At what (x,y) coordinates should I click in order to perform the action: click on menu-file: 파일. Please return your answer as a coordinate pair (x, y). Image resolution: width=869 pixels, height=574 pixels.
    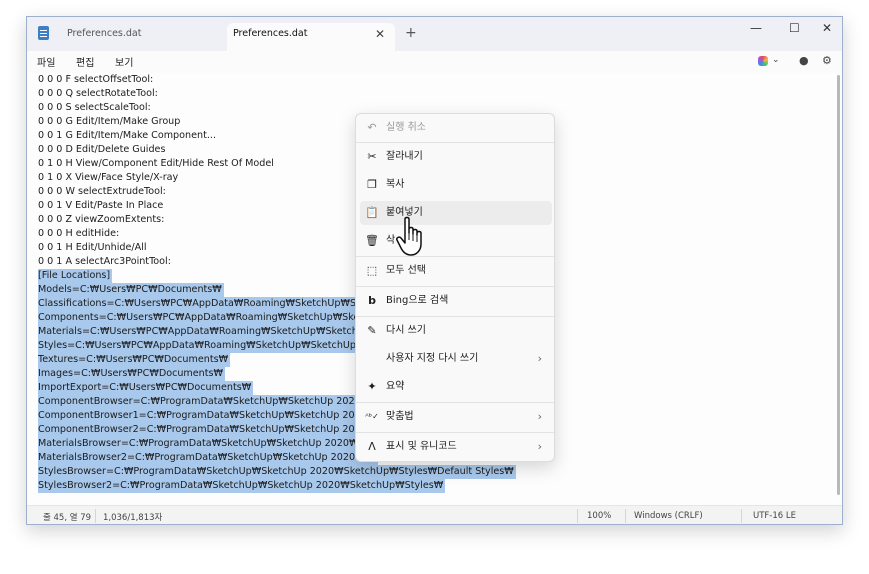
    Looking at the image, I should click on (46, 61).